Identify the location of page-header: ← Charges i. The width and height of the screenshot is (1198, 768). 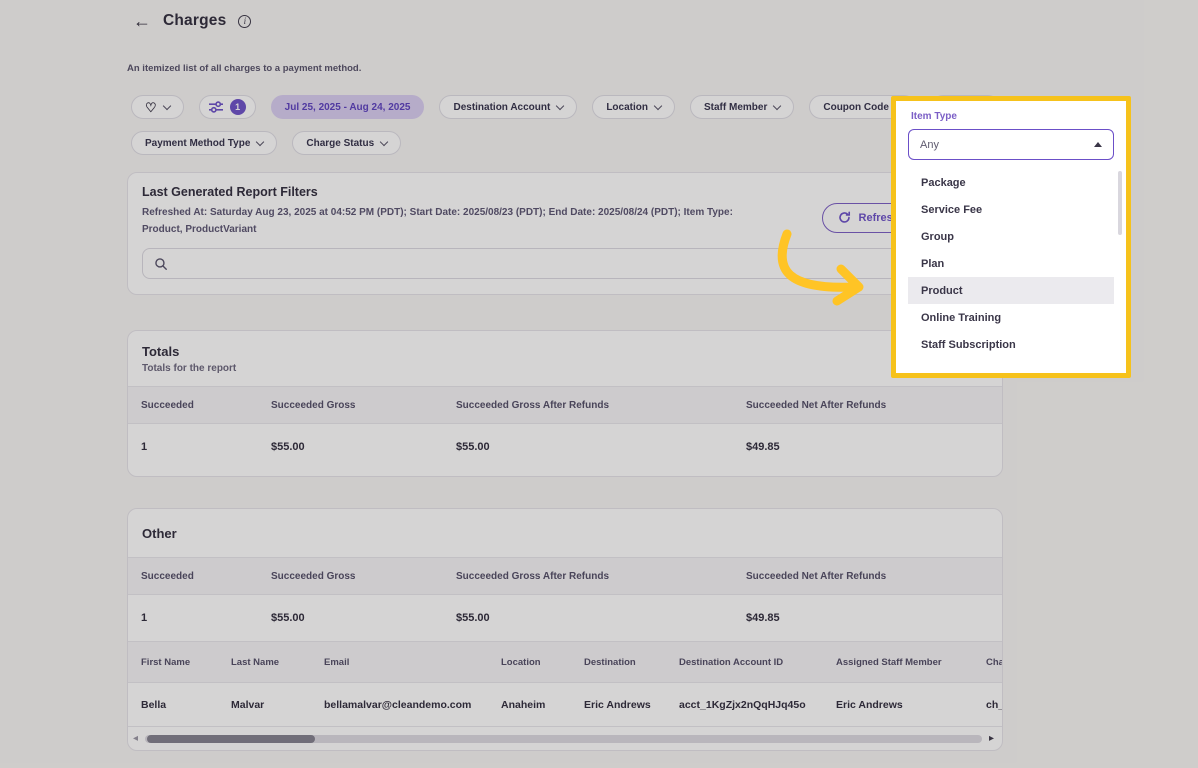
(192, 21).